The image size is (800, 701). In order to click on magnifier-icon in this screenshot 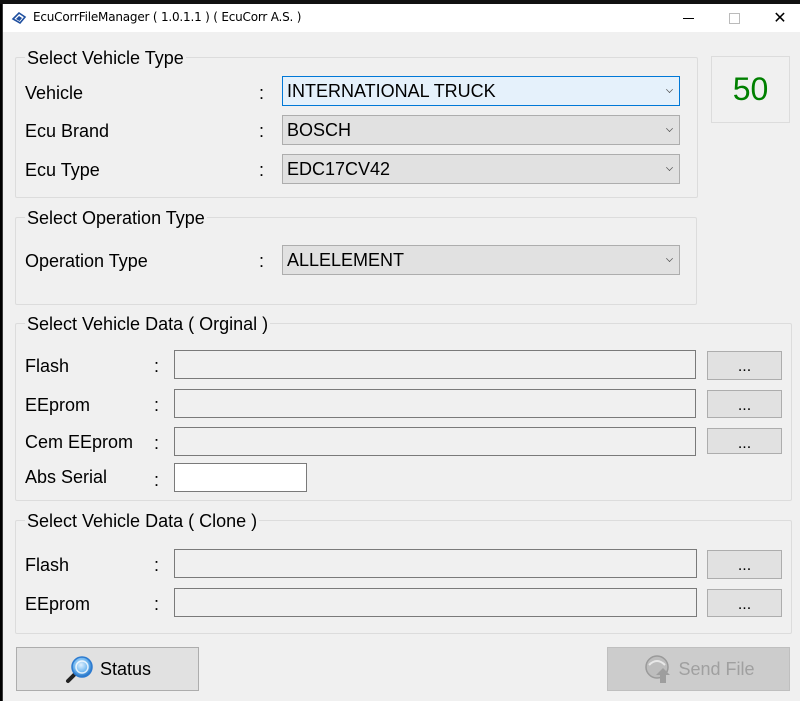, I will do `click(79, 669)`.